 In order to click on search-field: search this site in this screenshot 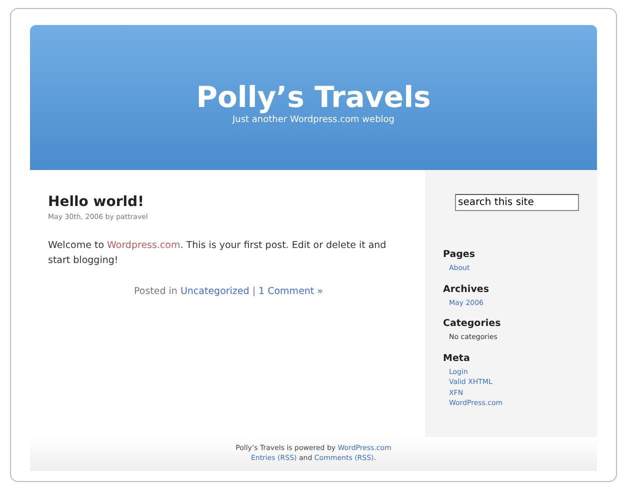, I will do `click(517, 202)`.